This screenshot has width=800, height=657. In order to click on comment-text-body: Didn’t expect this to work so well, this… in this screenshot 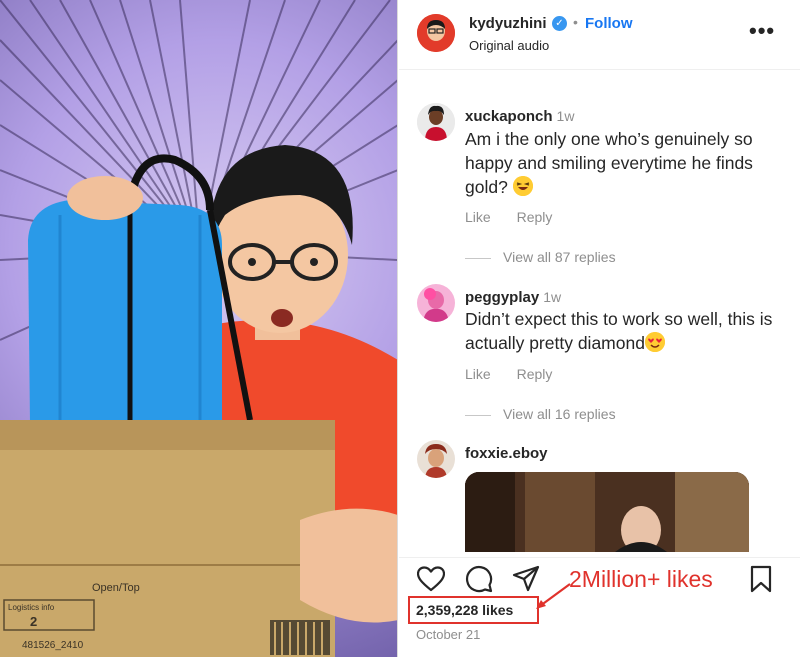, I will do `click(619, 331)`.